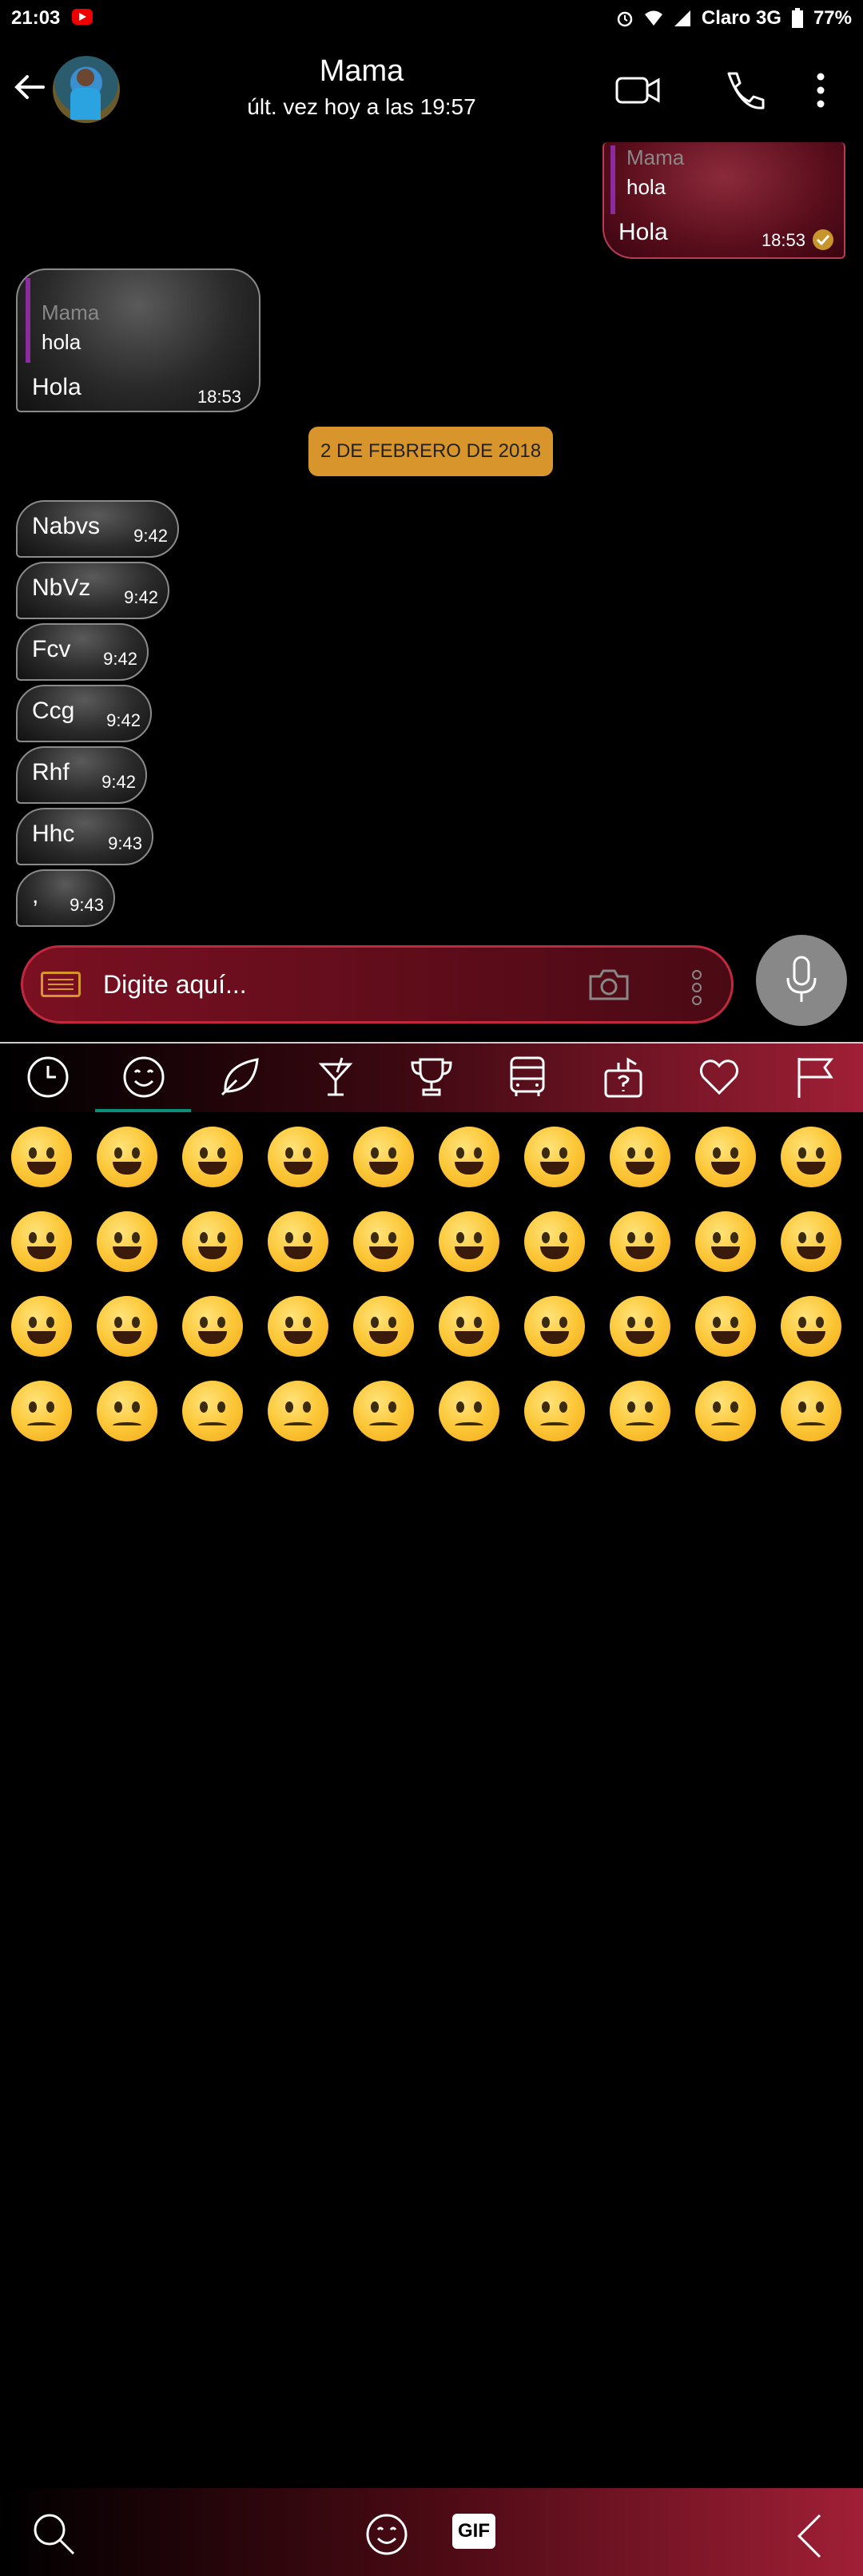  I want to click on video-call-icon, so click(637, 90).